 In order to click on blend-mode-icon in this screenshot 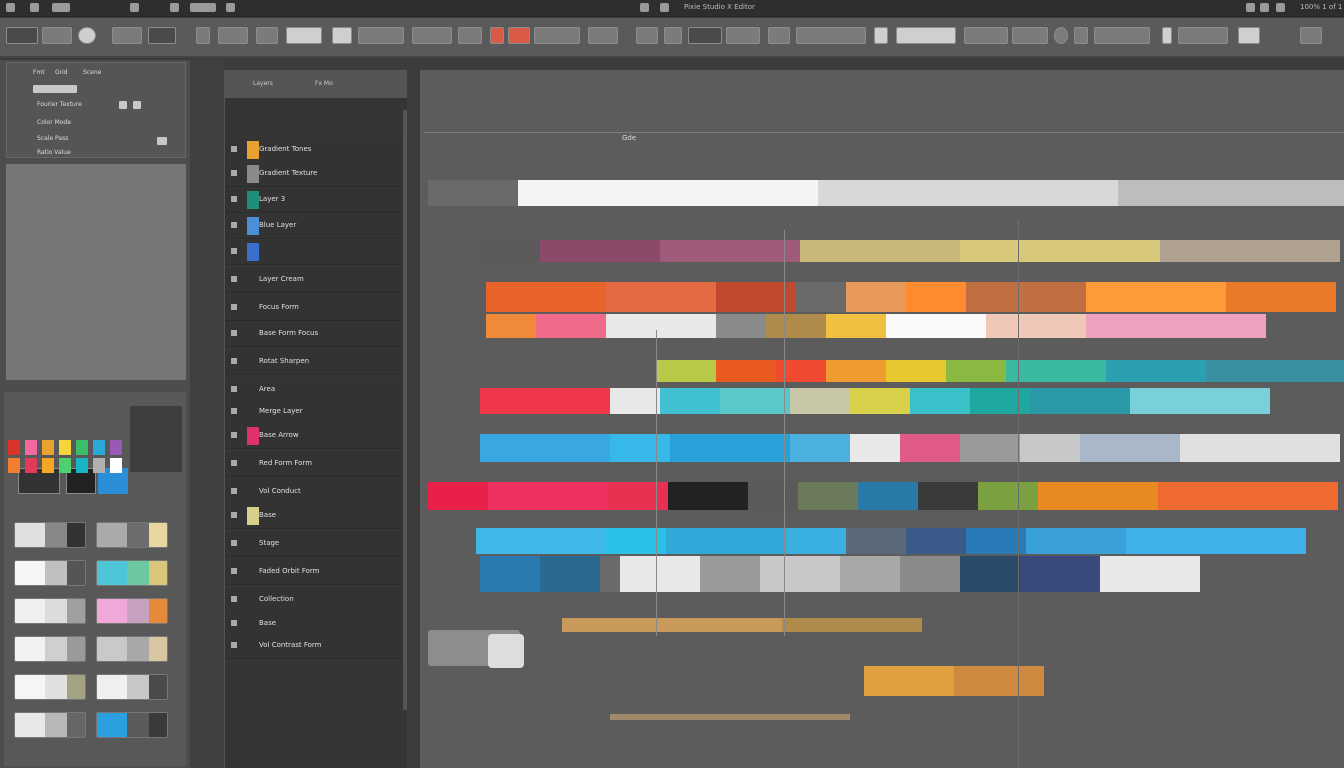, I will do `click(926, 35)`.